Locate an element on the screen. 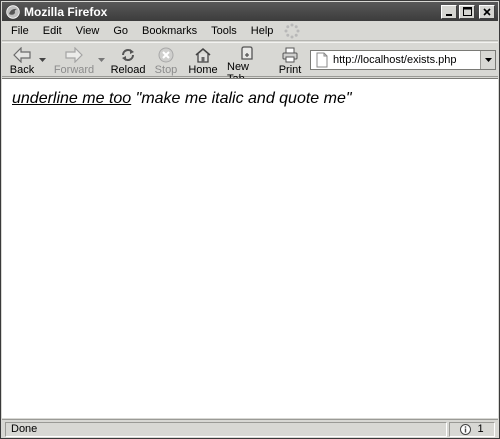 The height and width of the screenshot is (439, 500). maximize-button is located at coordinates (467, 11).